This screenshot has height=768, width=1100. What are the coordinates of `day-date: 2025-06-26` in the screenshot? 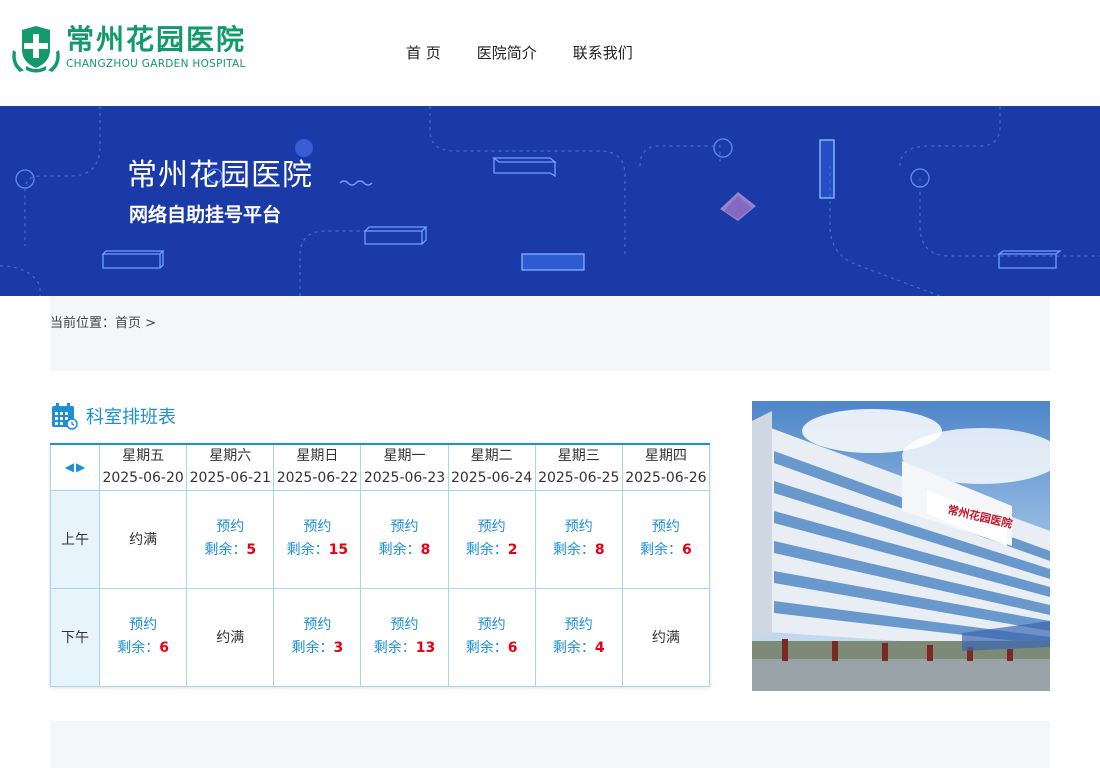 It's located at (666, 478).